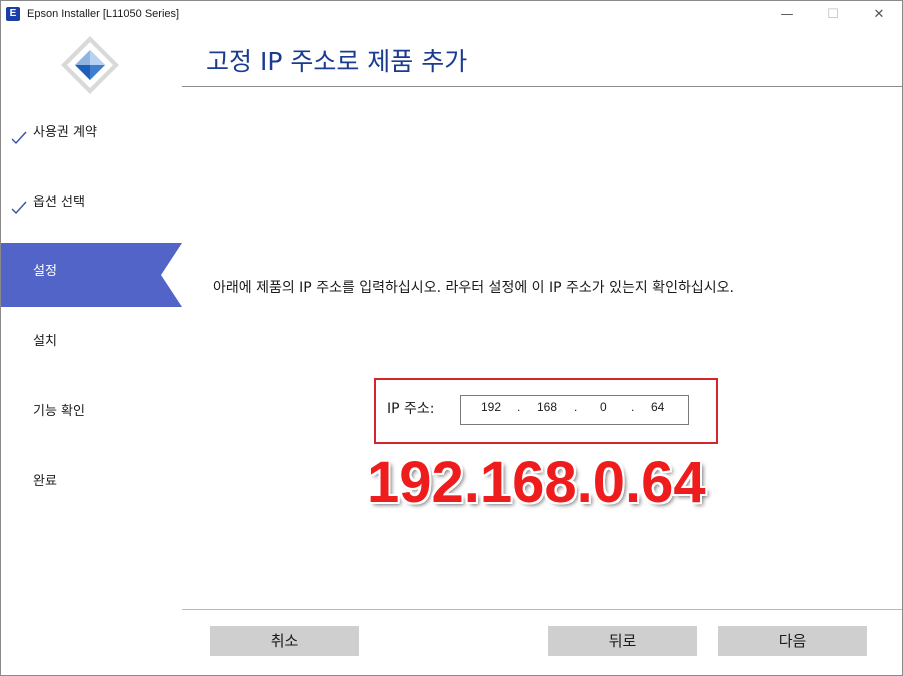 This screenshot has width=903, height=676. Describe the element at coordinates (879, 15) in the screenshot. I see `close-button: ✕` at that location.